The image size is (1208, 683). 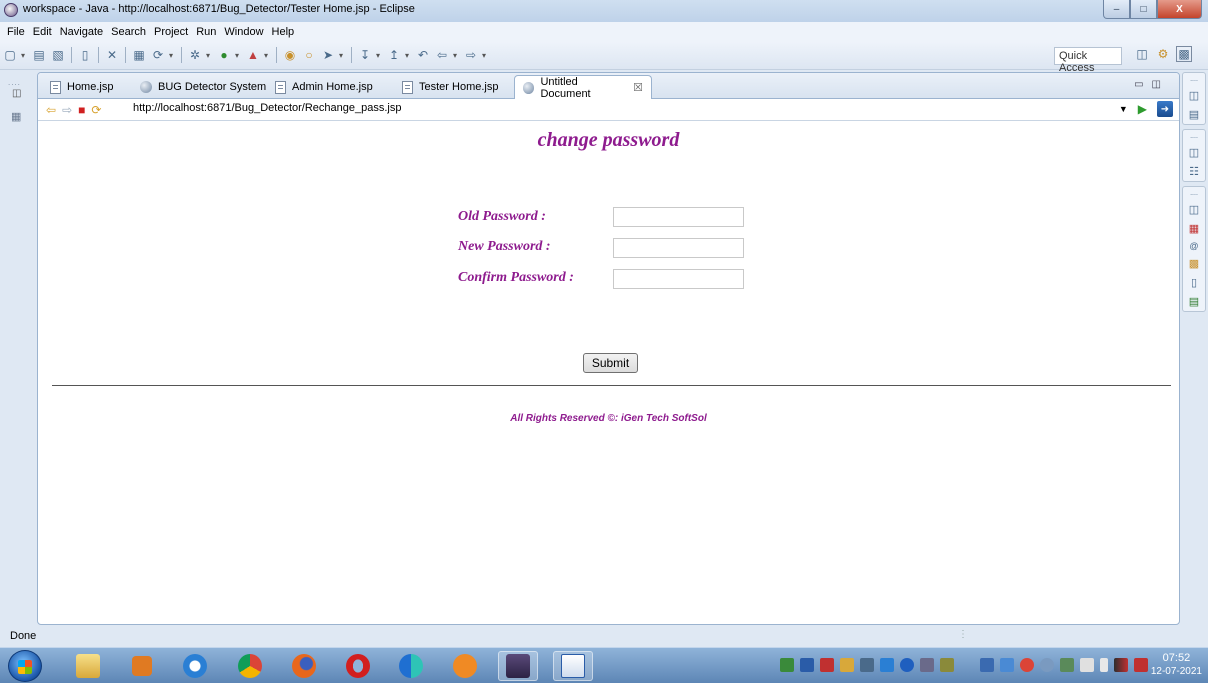 What do you see at coordinates (82, 32) in the screenshot?
I see `menu-navigate: Navigate` at bounding box center [82, 32].